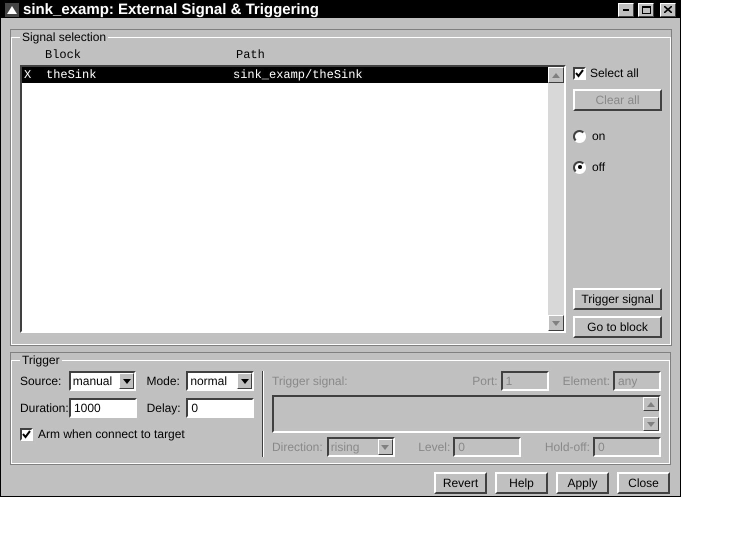 Image resolution: width=750 pixels, height=533 pixels. I want to click on input-field: 0, so click(220, 408).